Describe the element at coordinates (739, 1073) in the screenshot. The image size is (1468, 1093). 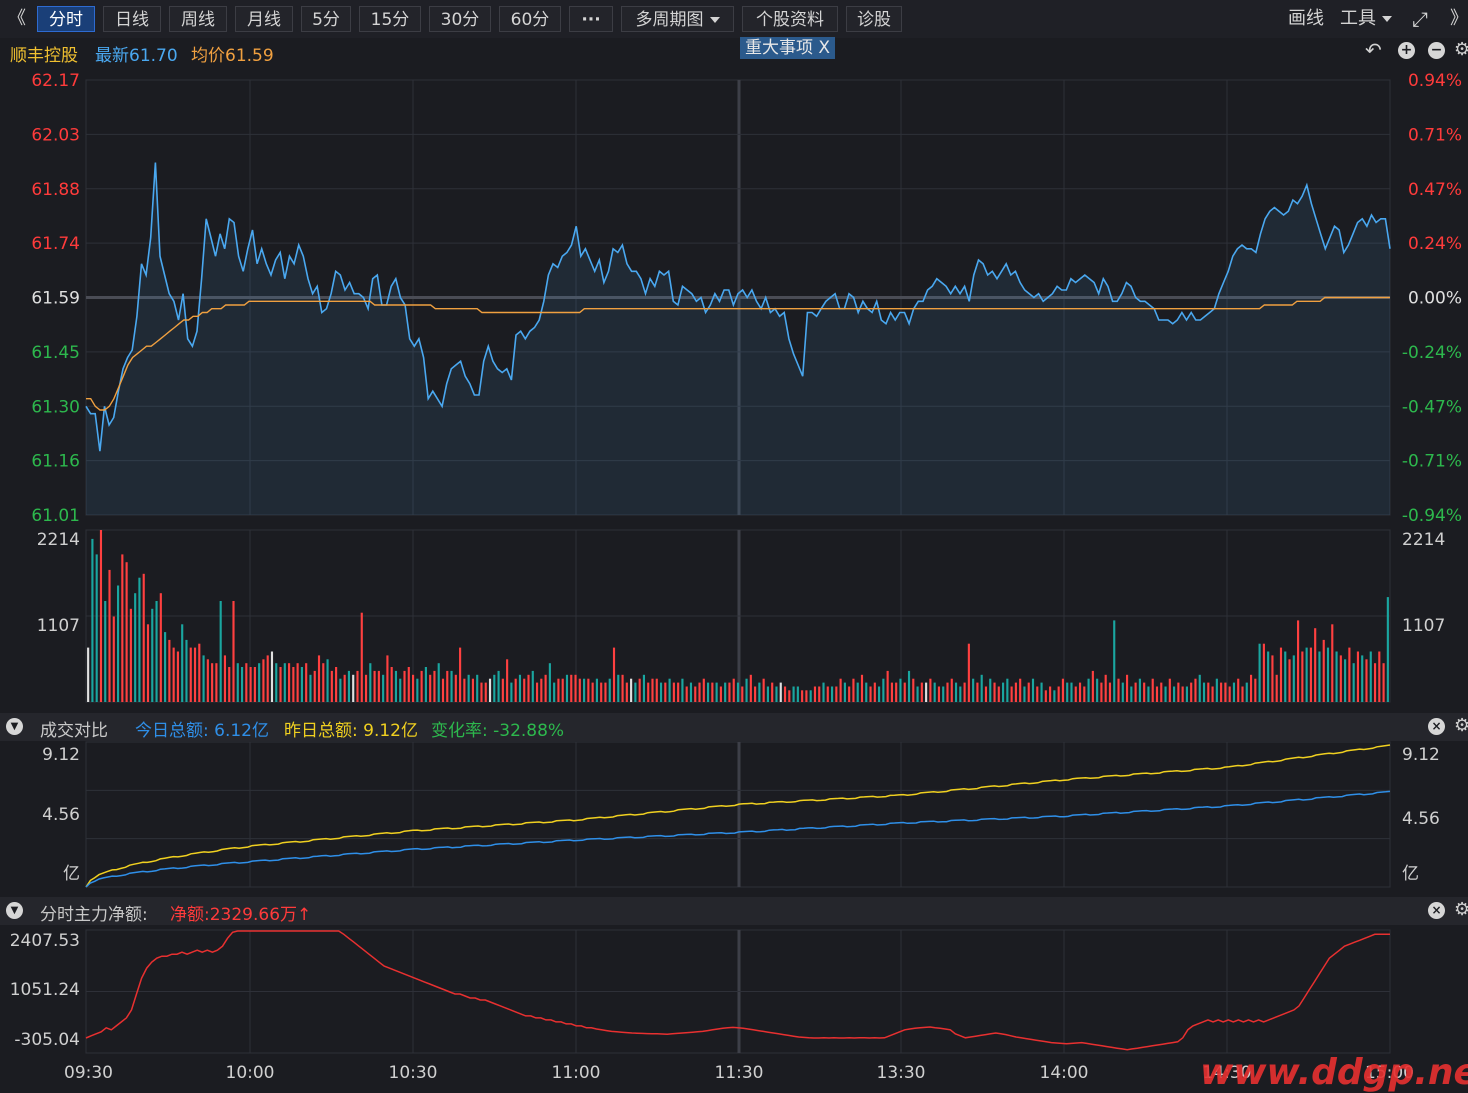
I see `time-axis-label: 11:30` at that location.